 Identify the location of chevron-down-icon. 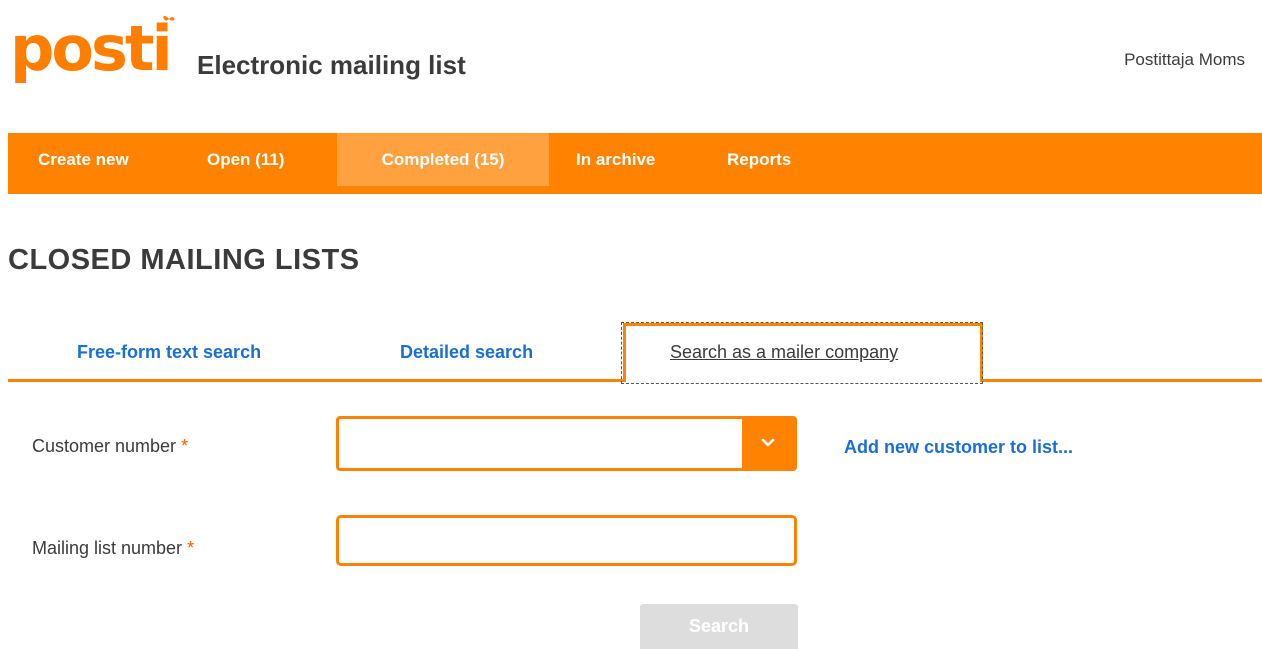
(768, 442).